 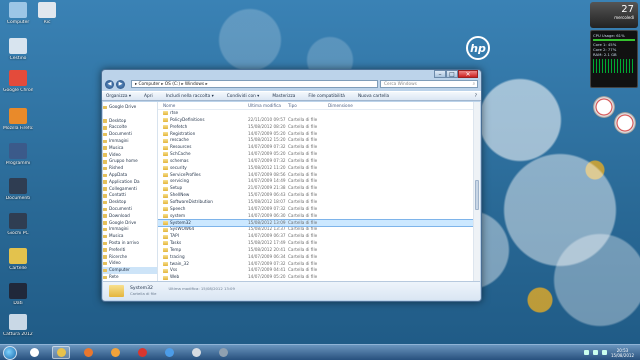 What do you see at coordinates (319, 127) in the screenshot?
I see `file-row: Prefetch 15/08/2012 08:20 Cartella di file` at bounding box center [319, 127].